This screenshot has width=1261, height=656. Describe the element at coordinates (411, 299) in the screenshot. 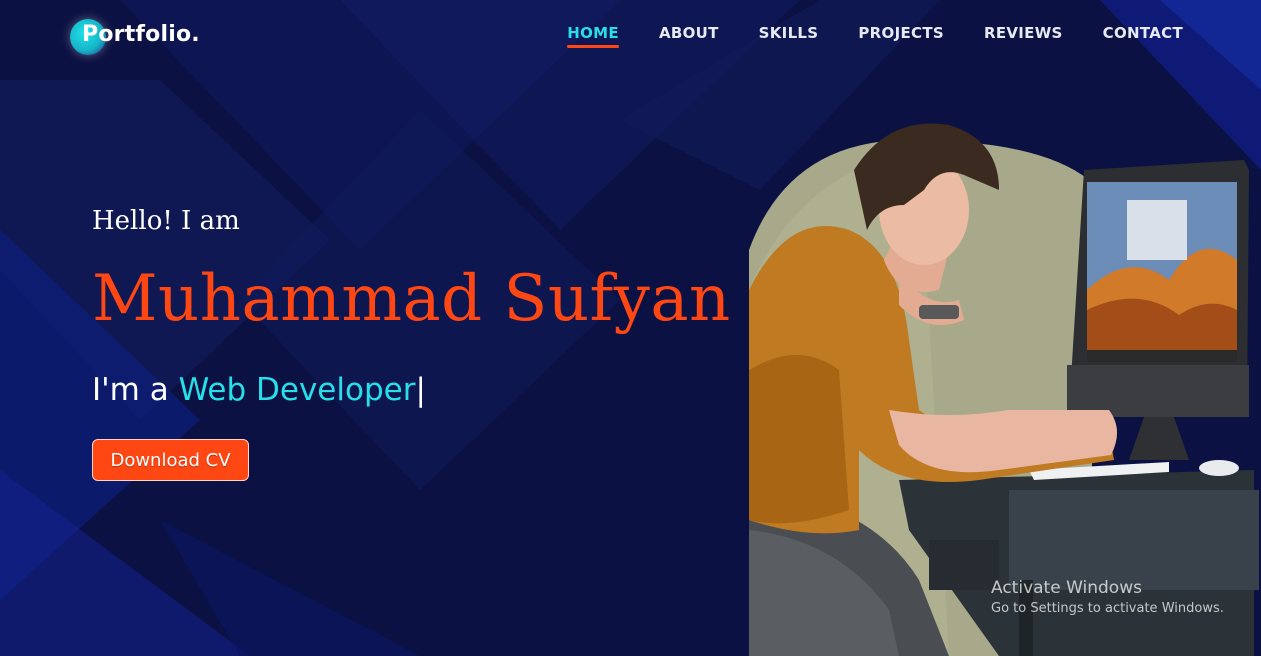

I see `hero-name: Muhammad Sufyan` at that location.